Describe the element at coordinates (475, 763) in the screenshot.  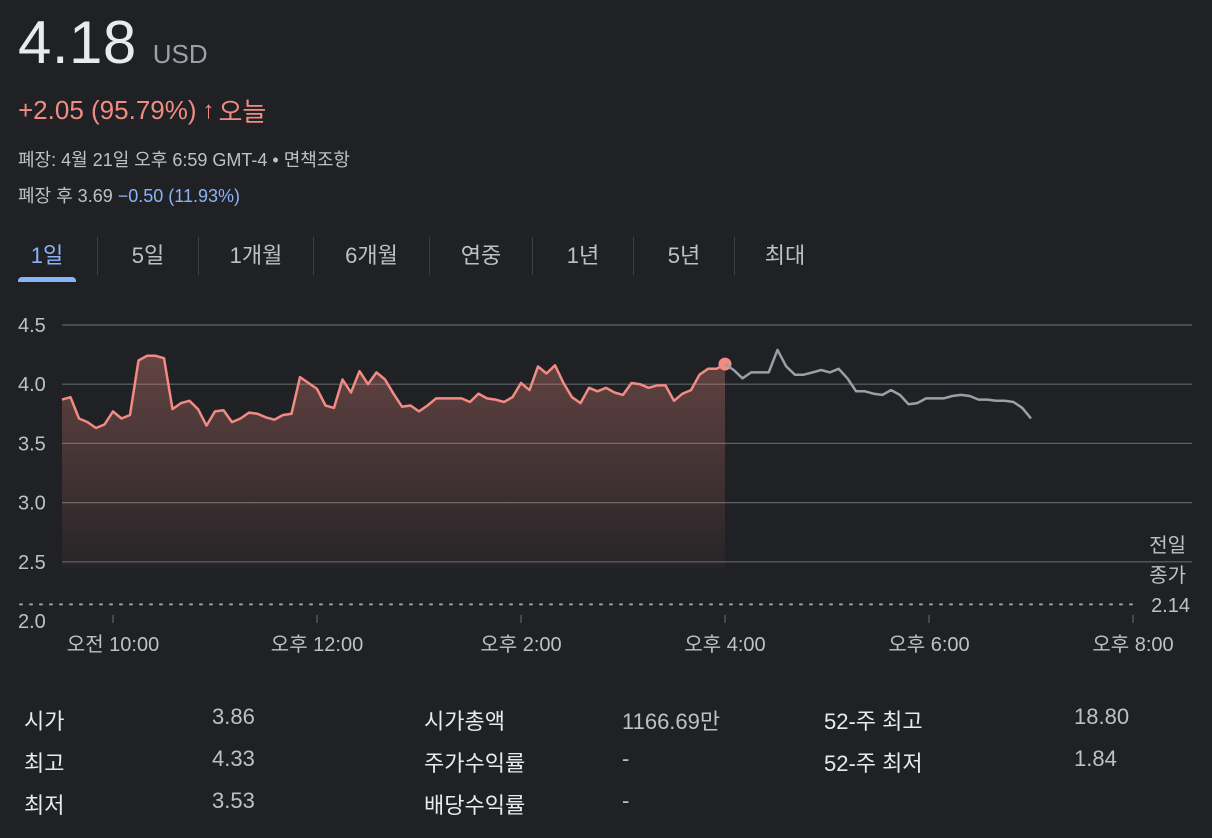
I see `stat-label-pe-ratio: 주가수익률` at that location.